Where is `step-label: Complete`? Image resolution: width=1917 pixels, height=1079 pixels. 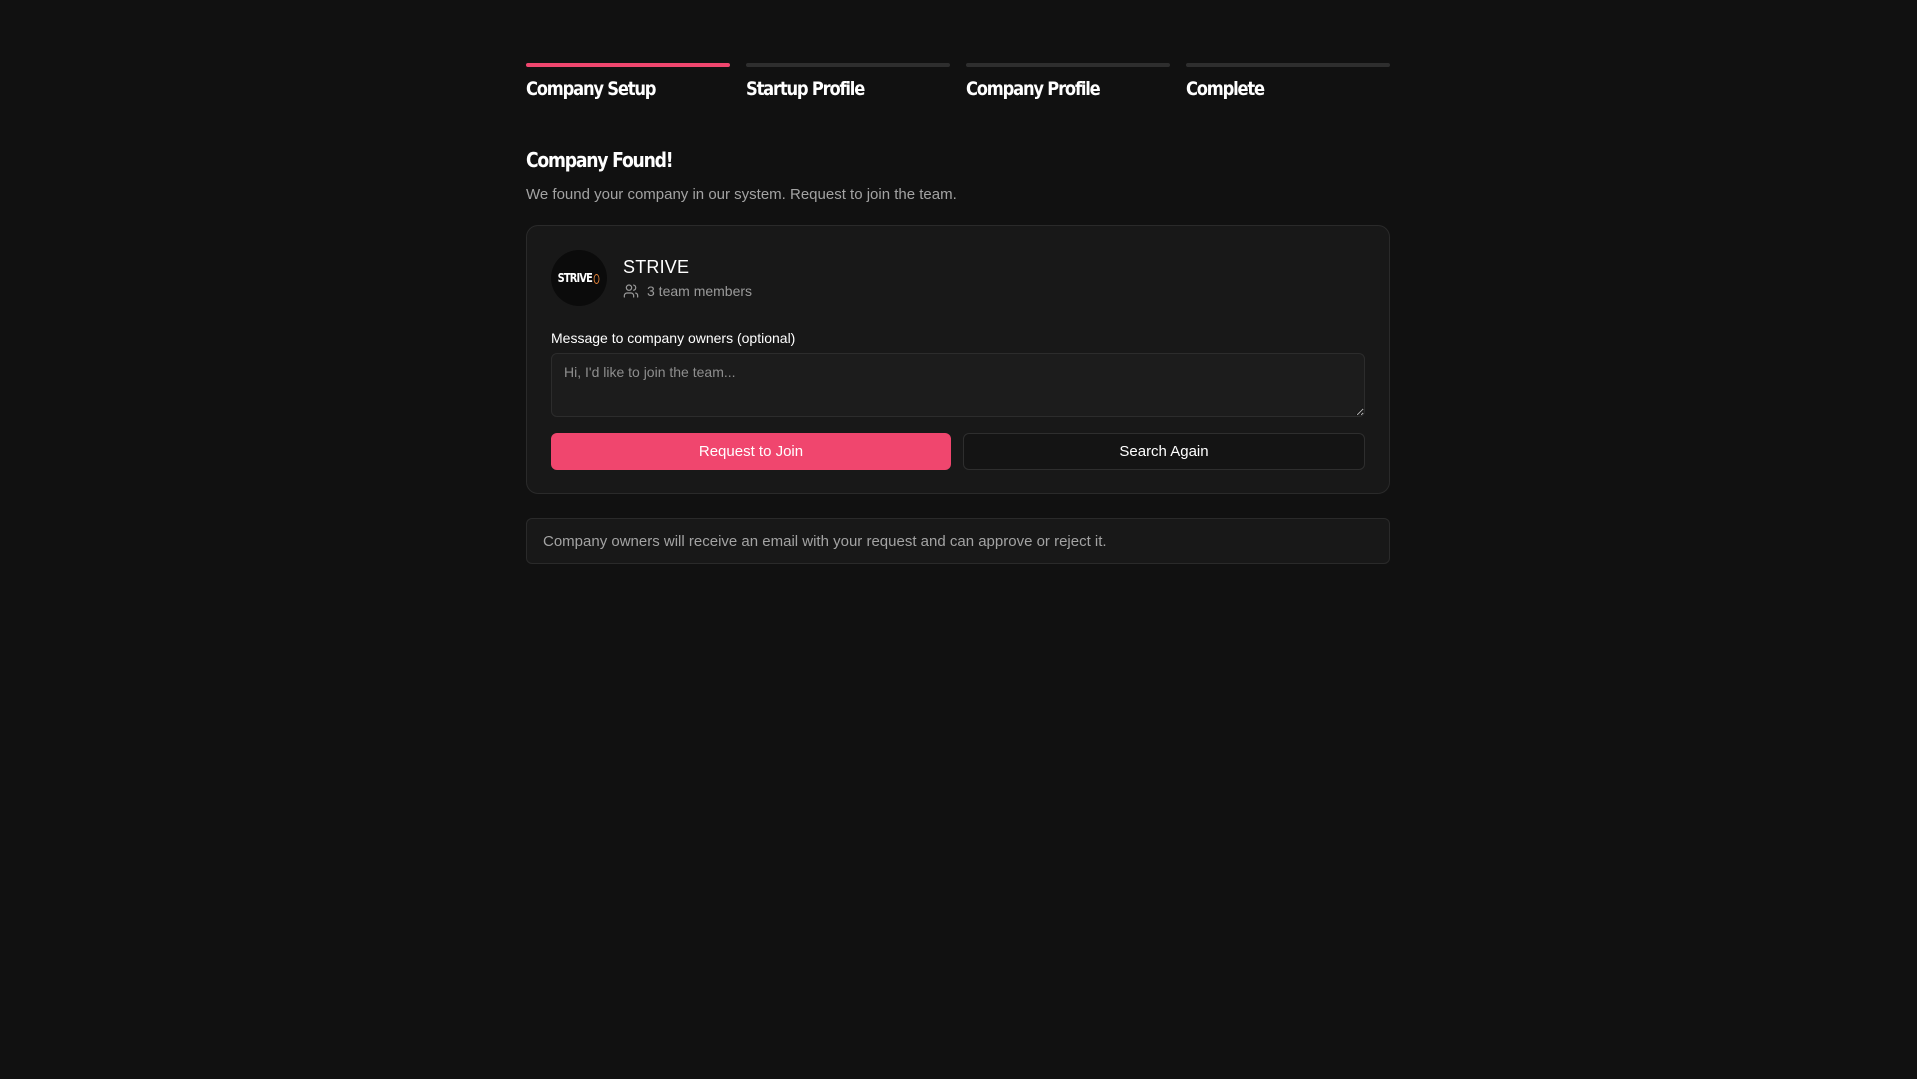
step-label: Complete is located at coordinates (1225, 89).